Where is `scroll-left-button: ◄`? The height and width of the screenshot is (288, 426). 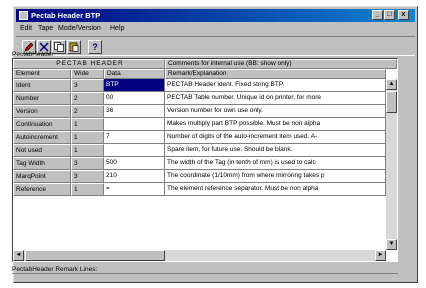
scroll-left-button: ◄ is located at coordinates (18, 255).